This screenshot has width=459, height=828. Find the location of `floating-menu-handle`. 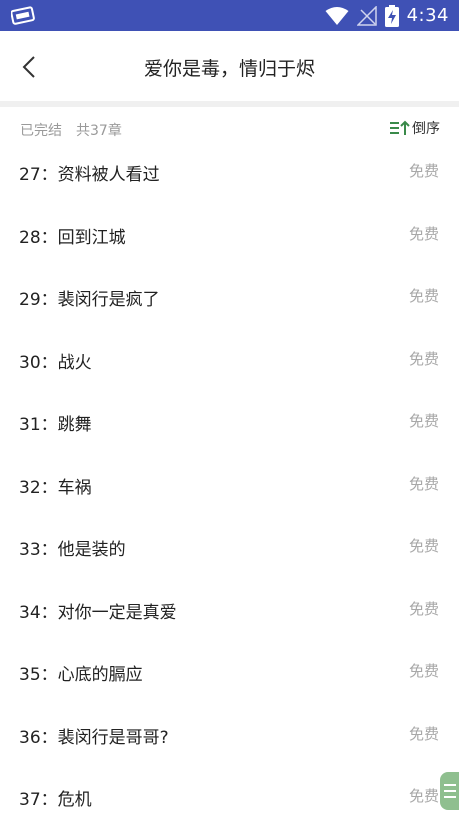

floating-menu-handle is located at coordinates (449, 791).